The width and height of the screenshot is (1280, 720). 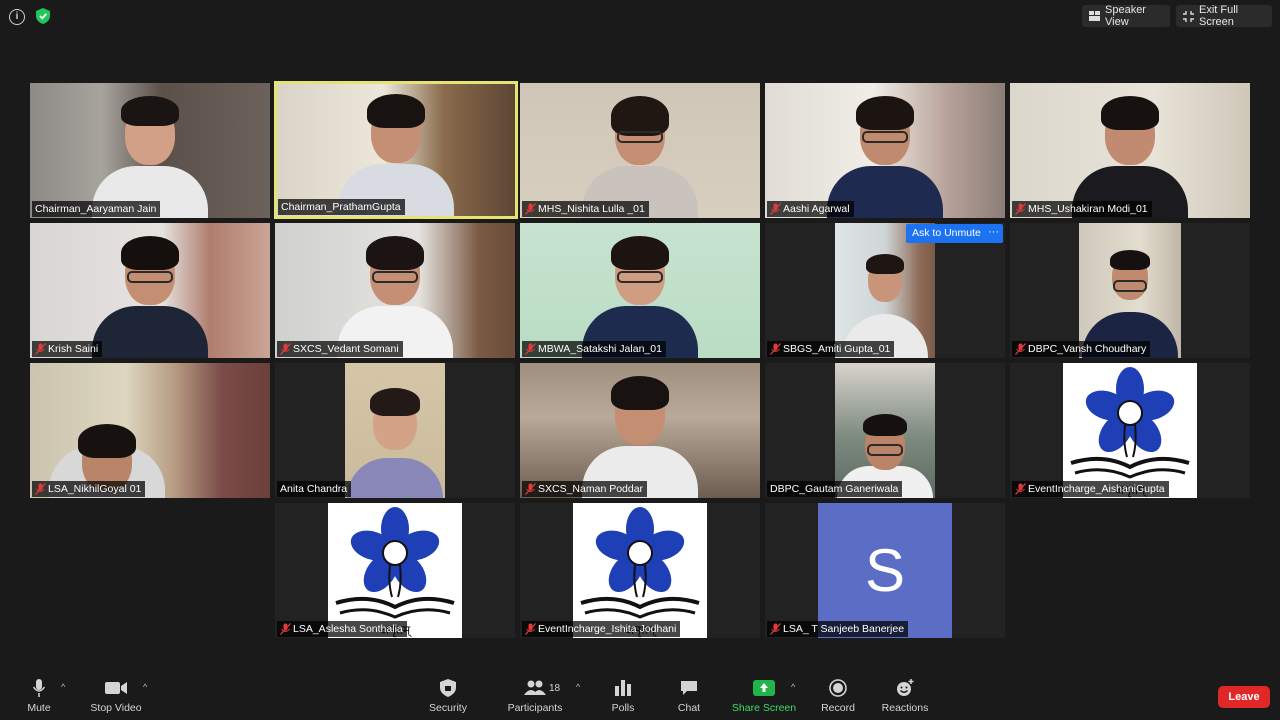 I want to click on smiley-reaction-icon, so click(x=905, y=688).